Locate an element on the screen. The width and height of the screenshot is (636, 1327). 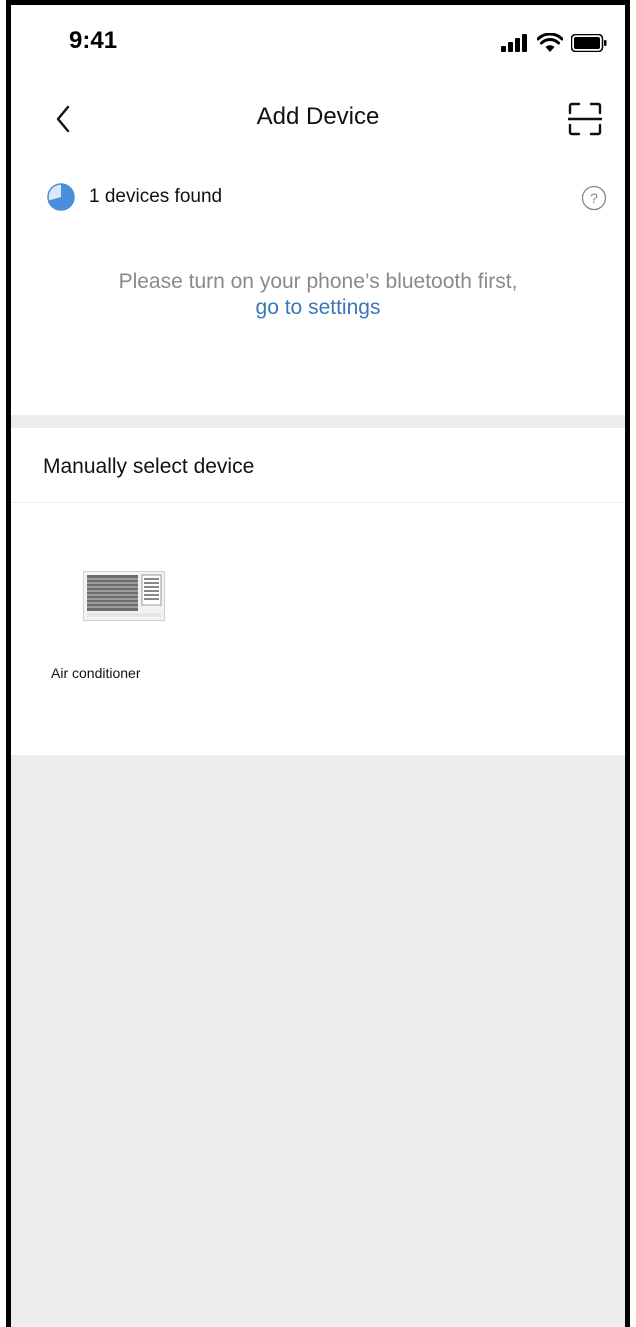
devices-found-row: 1 devices found ? is located at coordinates (318, 200).